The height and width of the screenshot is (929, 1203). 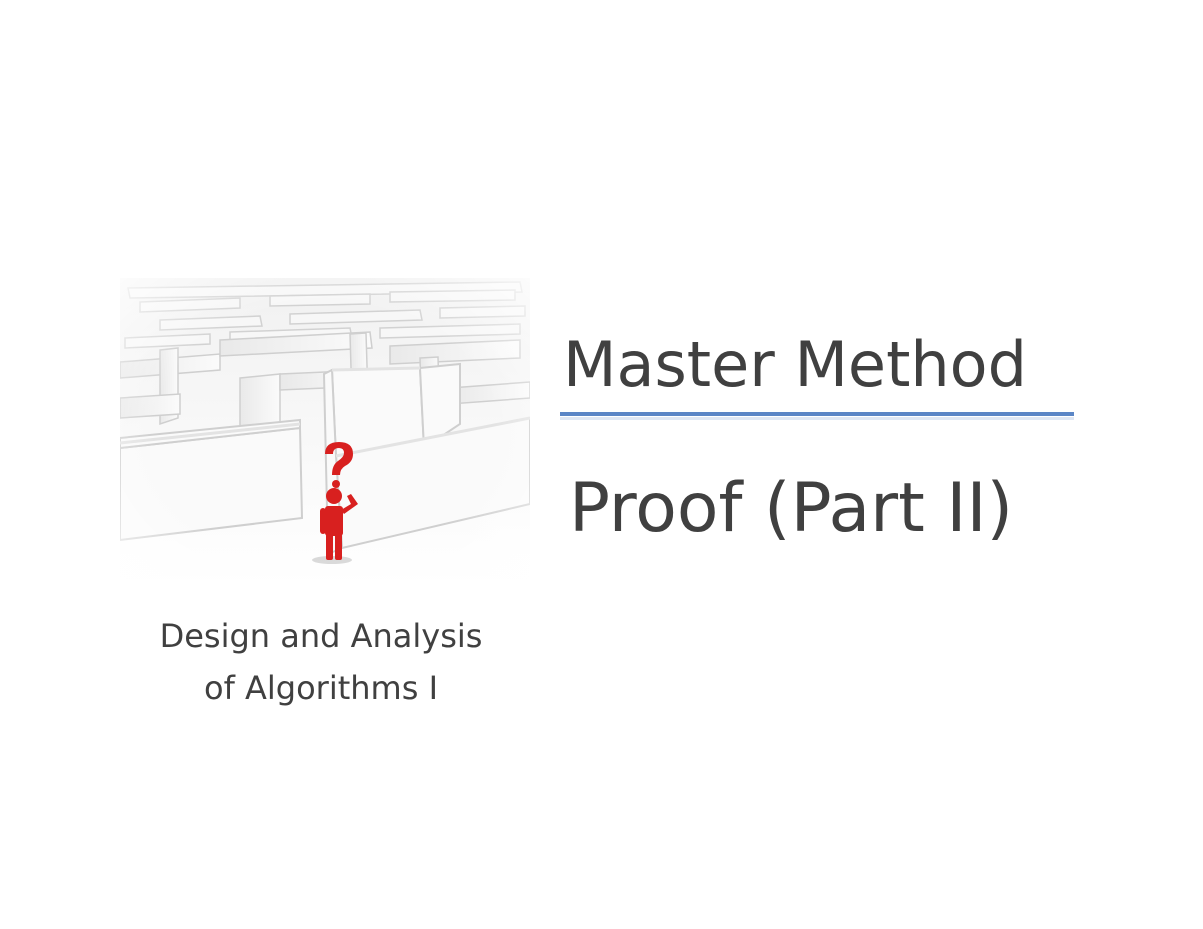 What do you see at coordinates (795, 364) in the screenshot?
I see `slide-title: Master Method` at bounding box center [795, 364].